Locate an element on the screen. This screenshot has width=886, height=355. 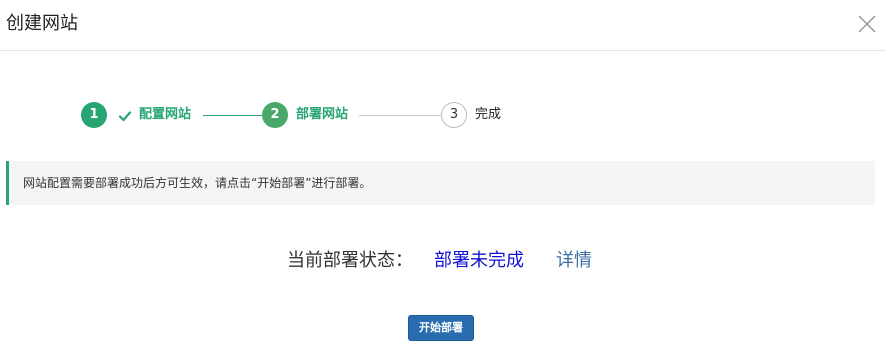
close-icon is located at coordinates (867, 24).